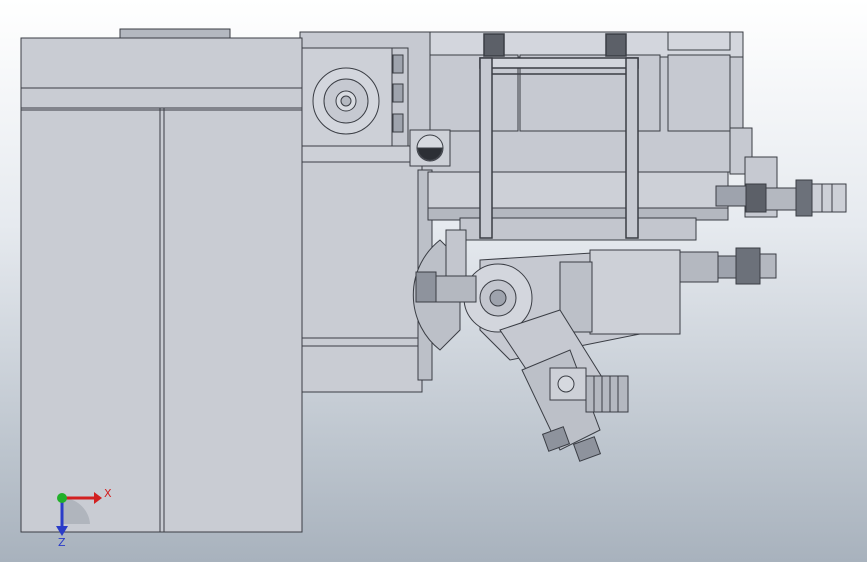 This screenshot has width=867, height=562. Describe the element at coordinates (108, 493) in the screenshot. I see `x-axis-label: X` at that location.